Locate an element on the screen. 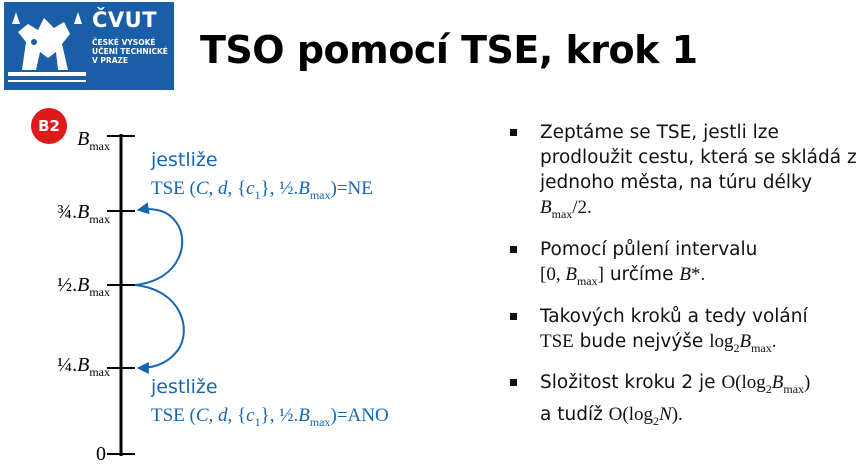  lower-condition-word: jestliže is located at coordinates (184, 387).